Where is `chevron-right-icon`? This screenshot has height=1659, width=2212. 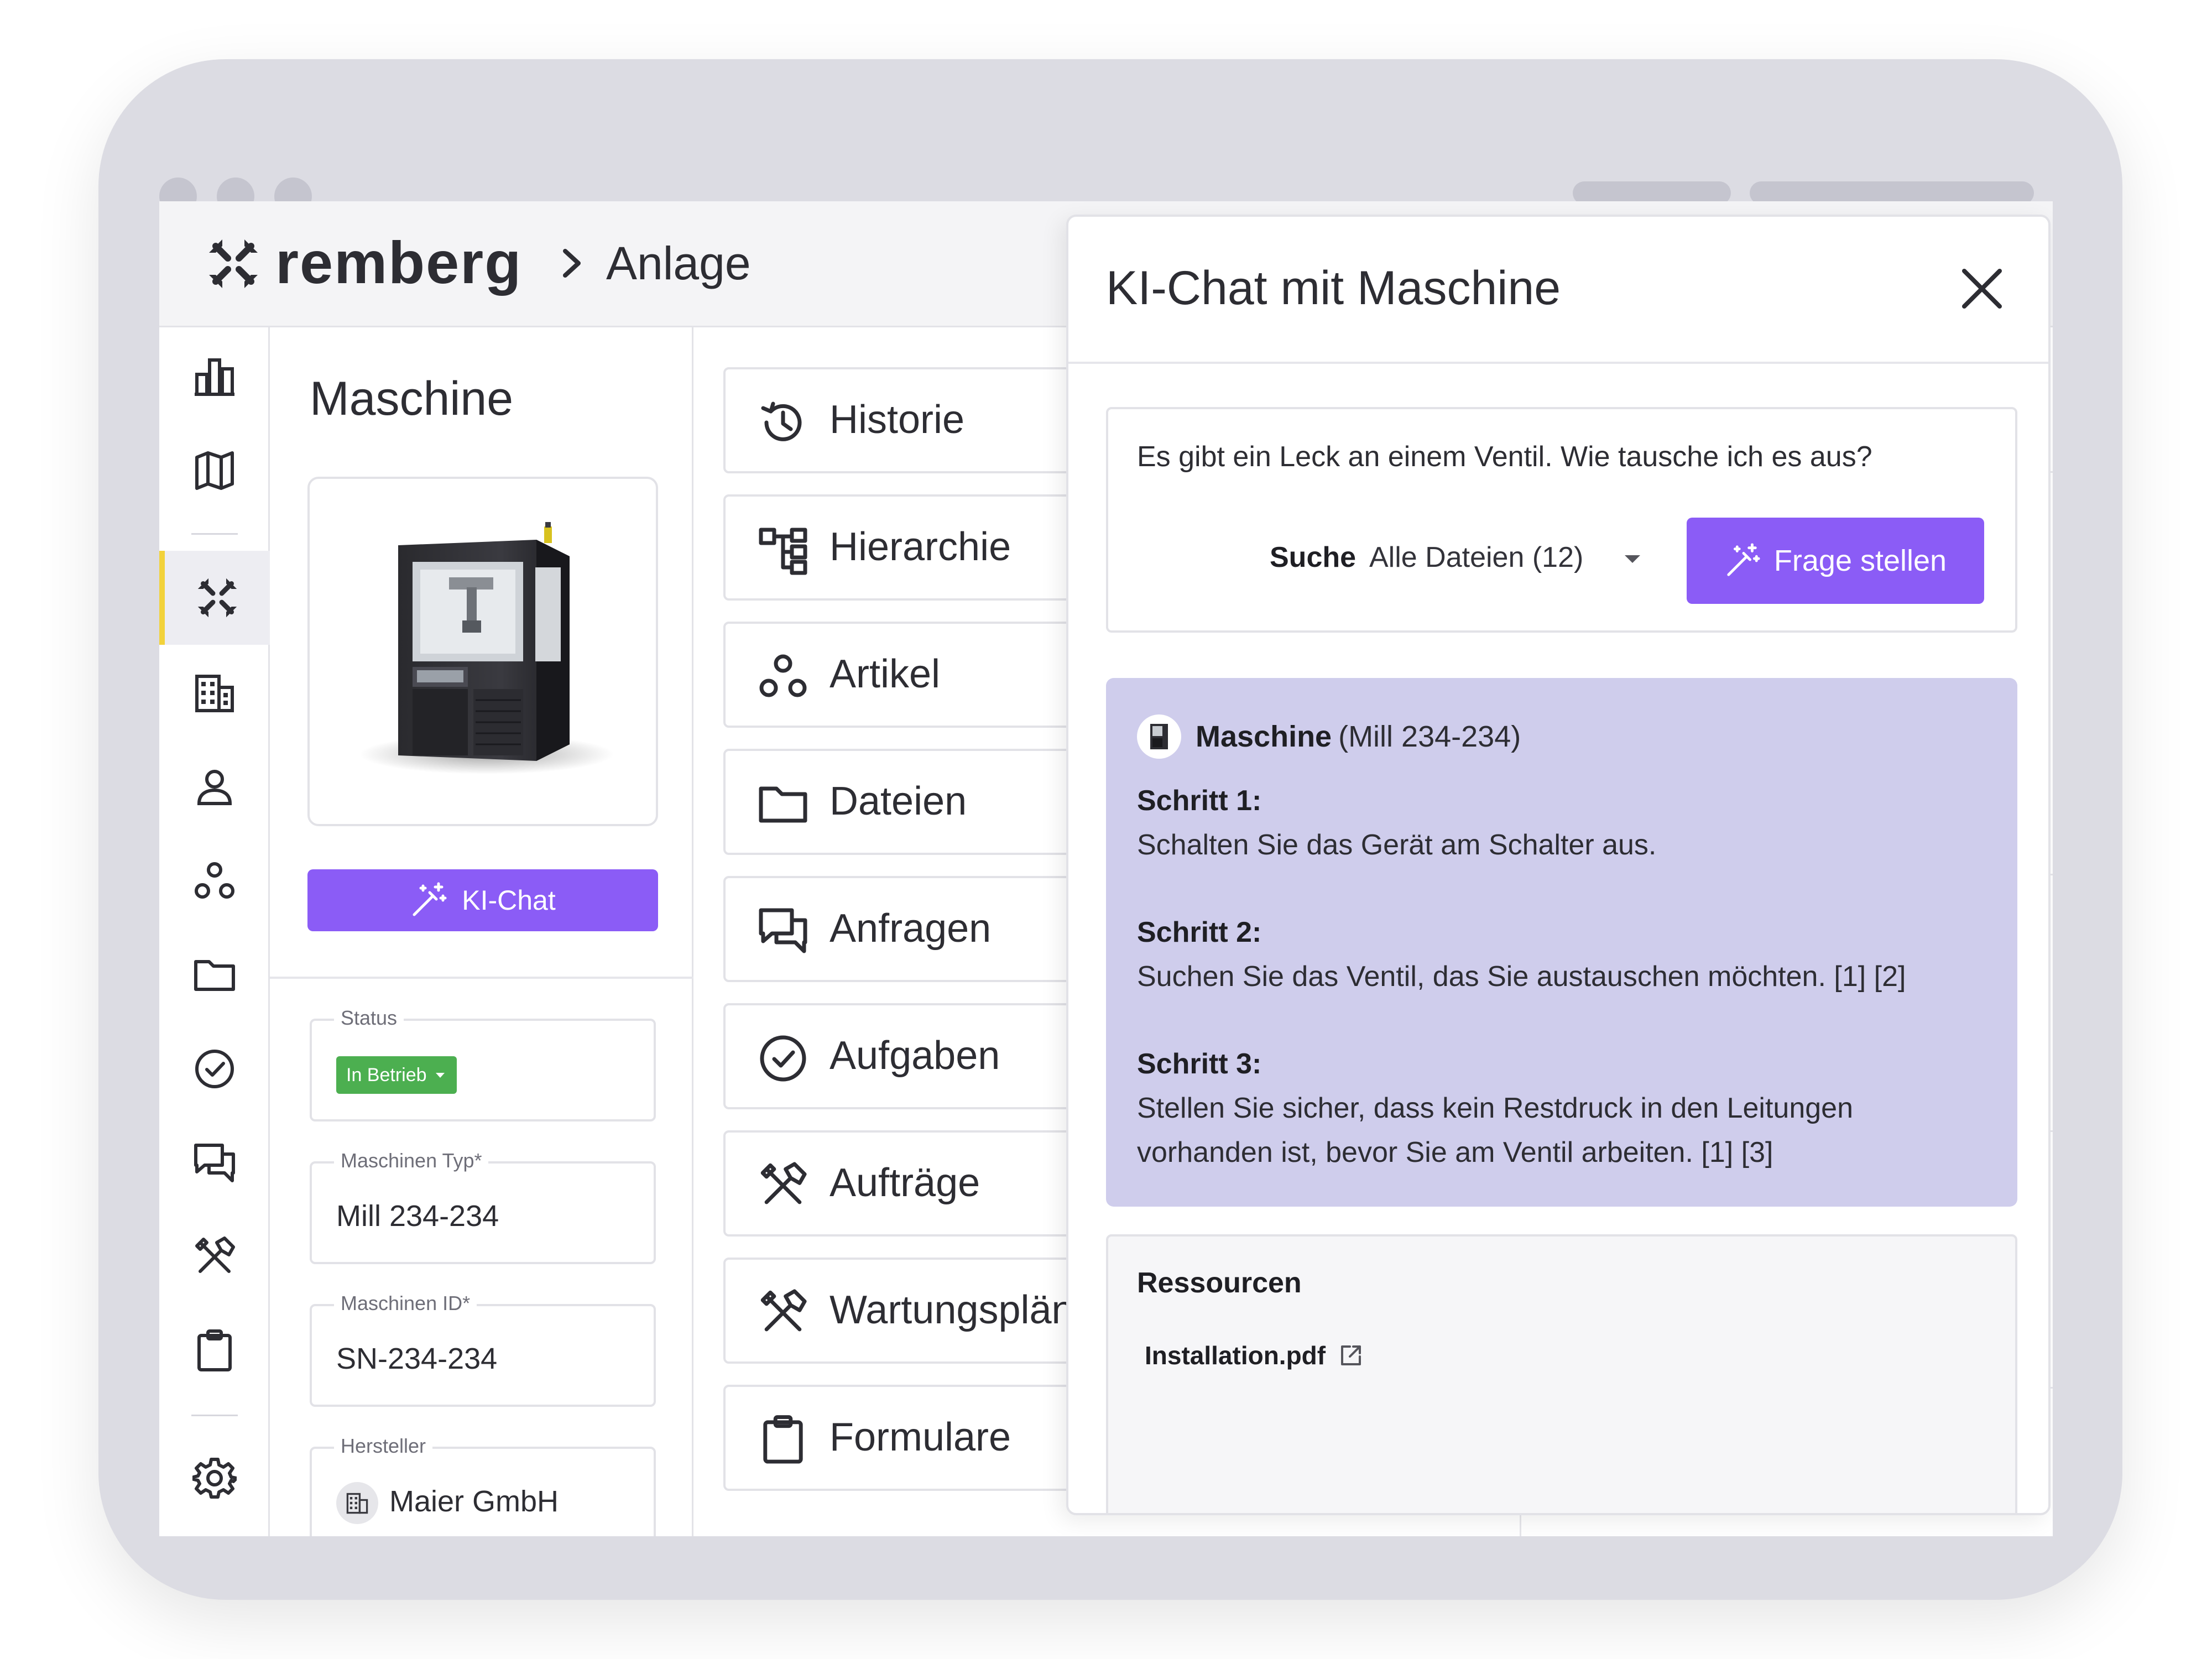
chevron-right-icon is located at coordinates (572, 264).